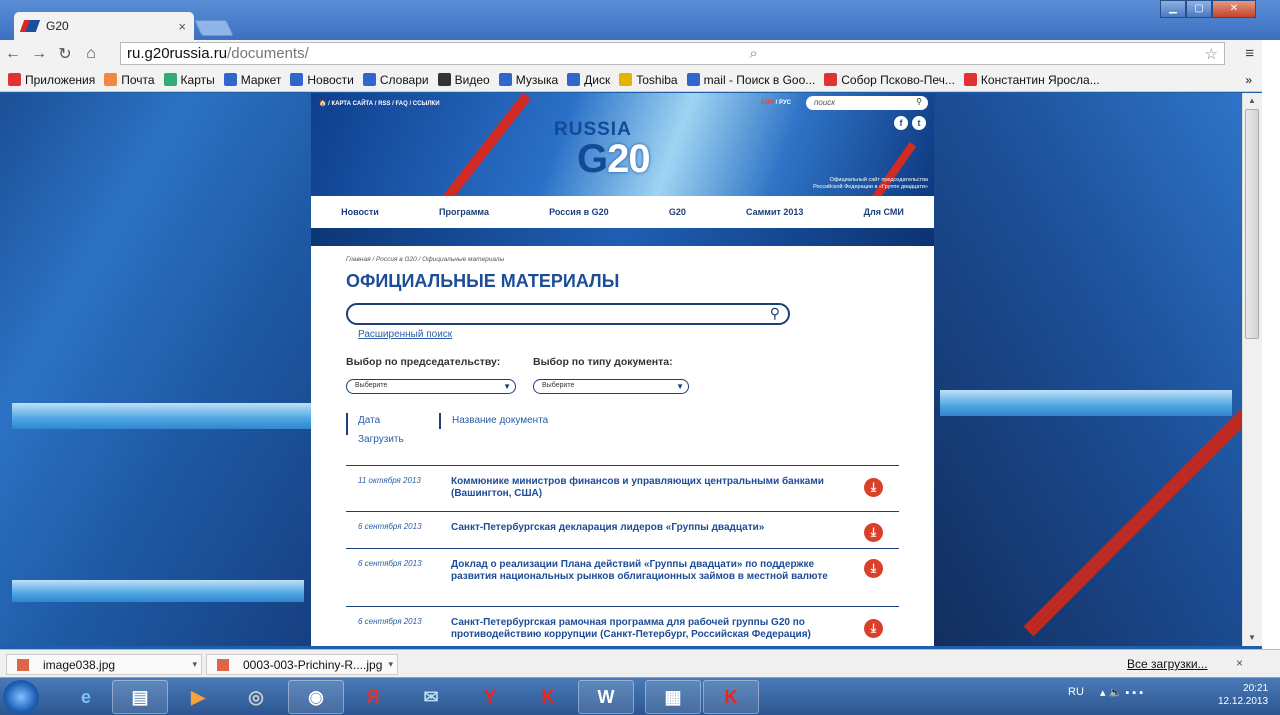  I want to click on sort-by-name: Название документа, so click(500, 420).